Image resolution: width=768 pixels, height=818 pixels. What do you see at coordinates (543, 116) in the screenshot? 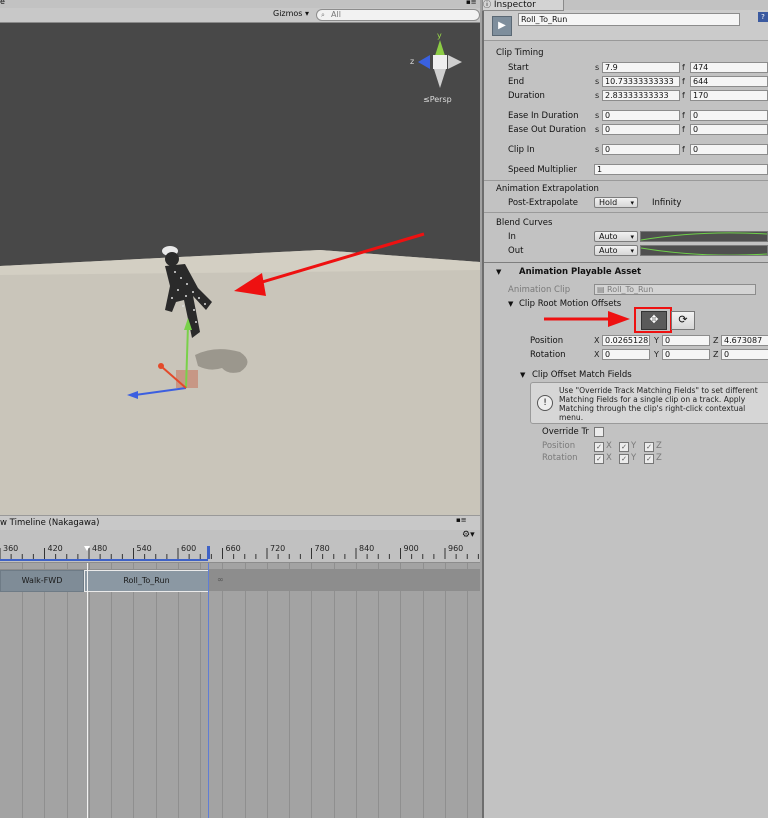
I see `timing-row-label: Ease In Duration` at bounding box center [543, 116].